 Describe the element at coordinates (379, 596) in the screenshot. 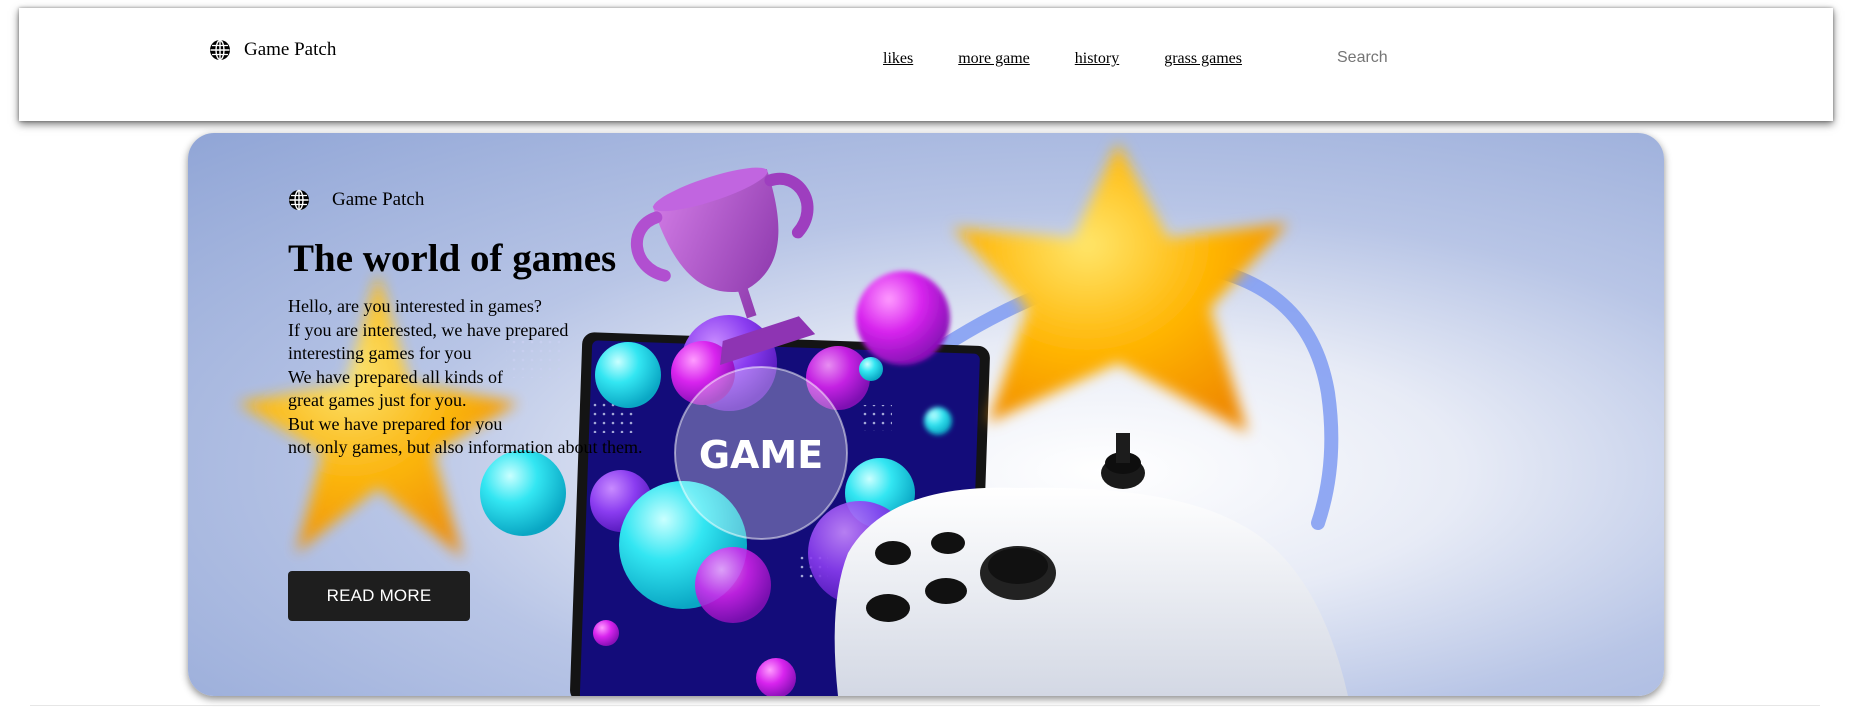

I see `read-more-button: READ MORE` at that location.